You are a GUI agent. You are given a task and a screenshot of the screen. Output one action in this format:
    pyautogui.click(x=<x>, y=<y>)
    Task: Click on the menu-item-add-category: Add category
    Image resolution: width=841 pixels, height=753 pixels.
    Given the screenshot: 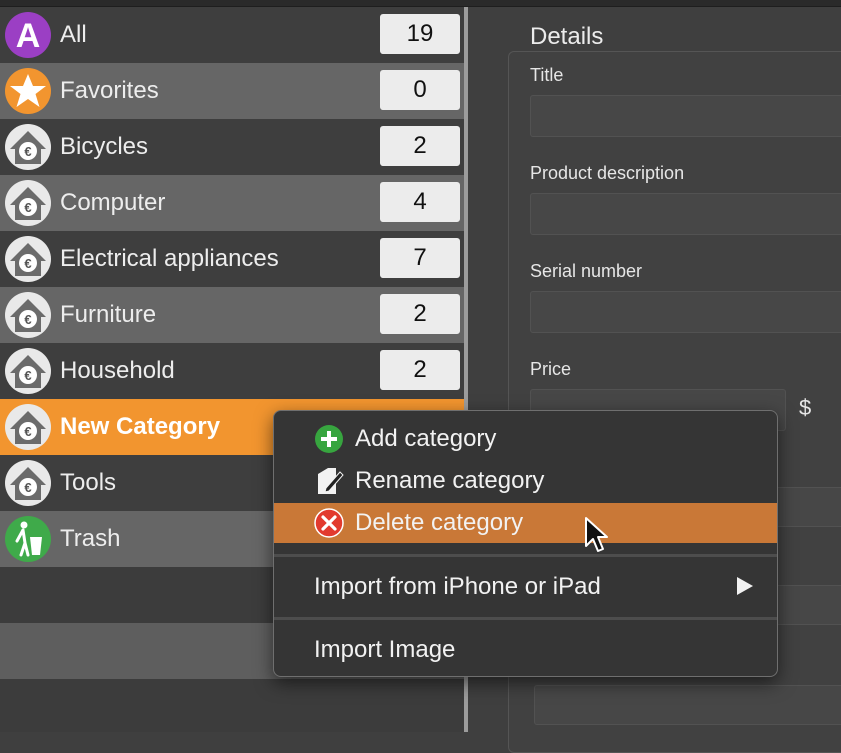 What is the action you would take?
    pyautogui.click(x=525, y=439)
    